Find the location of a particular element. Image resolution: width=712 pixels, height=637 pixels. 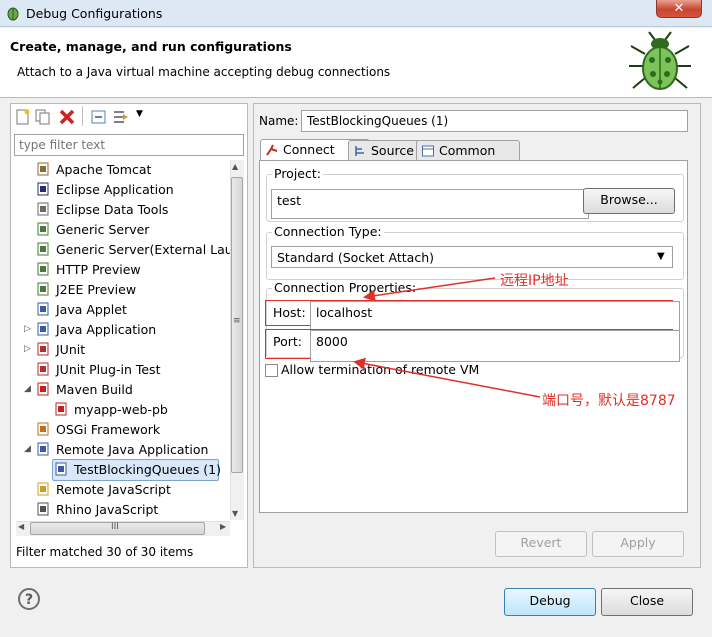

rhino-icon is located at coordinates (43, 509).